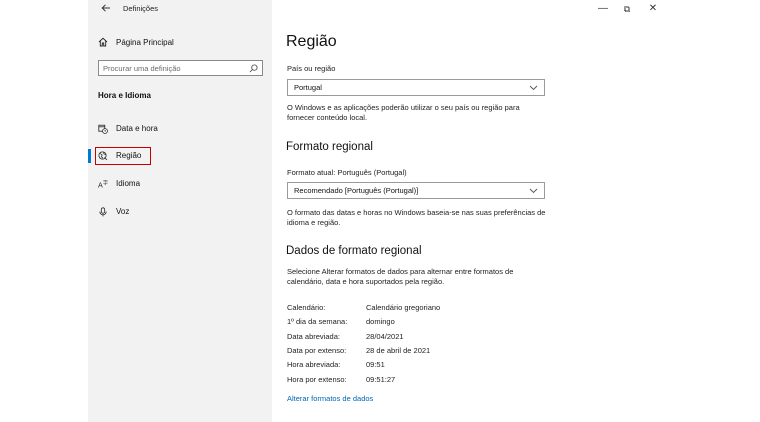 This screenshot has width=760, height=422. What do you see at coordinates (603, 9) in the screenshot?
I see `minimize-button: —` at bounding box center [603, 9].